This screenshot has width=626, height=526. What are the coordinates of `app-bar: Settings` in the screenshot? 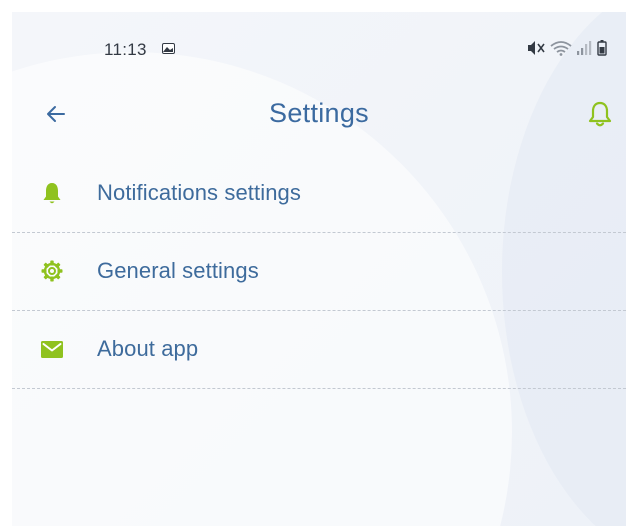 It's located at (319, 115).